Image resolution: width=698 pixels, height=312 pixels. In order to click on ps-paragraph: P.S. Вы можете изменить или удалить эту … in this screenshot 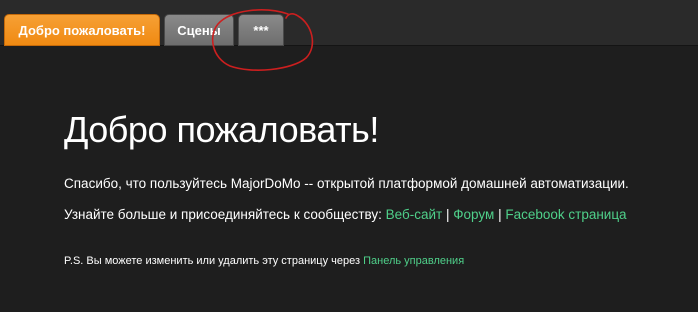, I will do `click(264, 261)`.